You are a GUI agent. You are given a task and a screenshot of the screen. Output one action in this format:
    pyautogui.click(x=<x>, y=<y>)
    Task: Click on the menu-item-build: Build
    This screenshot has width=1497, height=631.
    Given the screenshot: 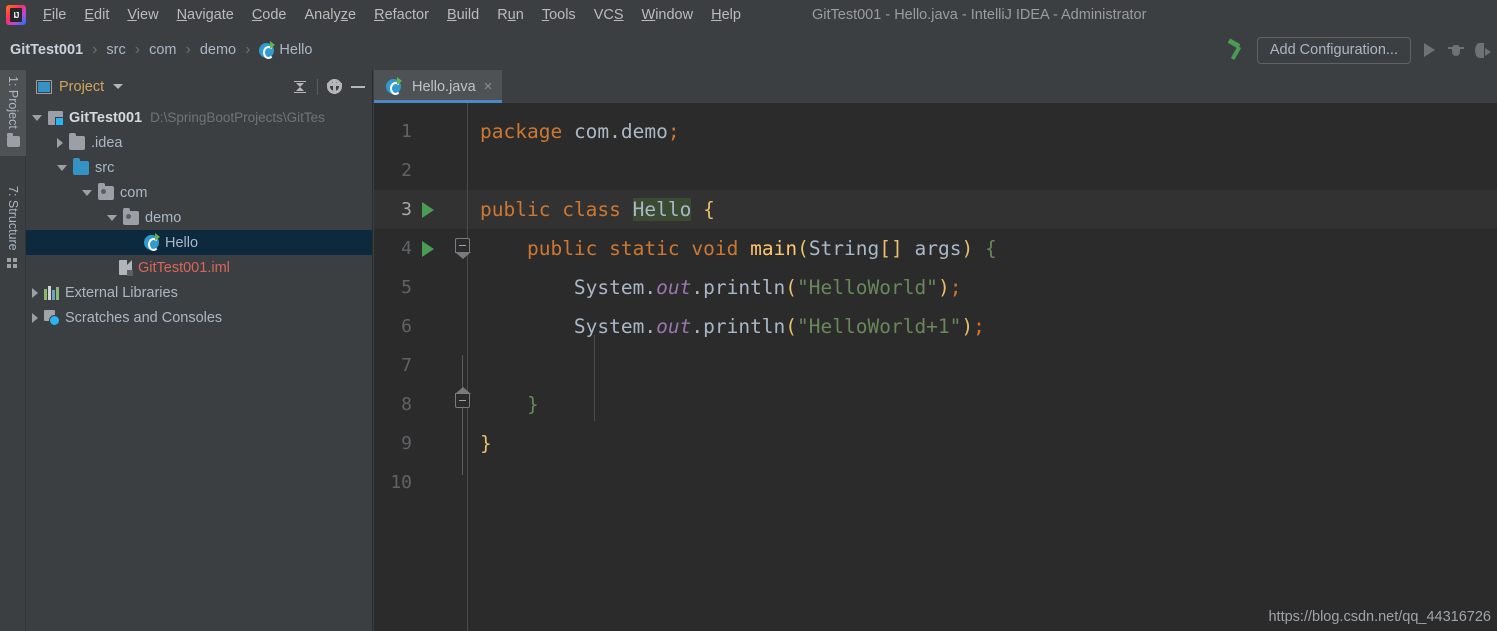 What is the action you would take?
    pyautogui.click(x=463, y=15)
    